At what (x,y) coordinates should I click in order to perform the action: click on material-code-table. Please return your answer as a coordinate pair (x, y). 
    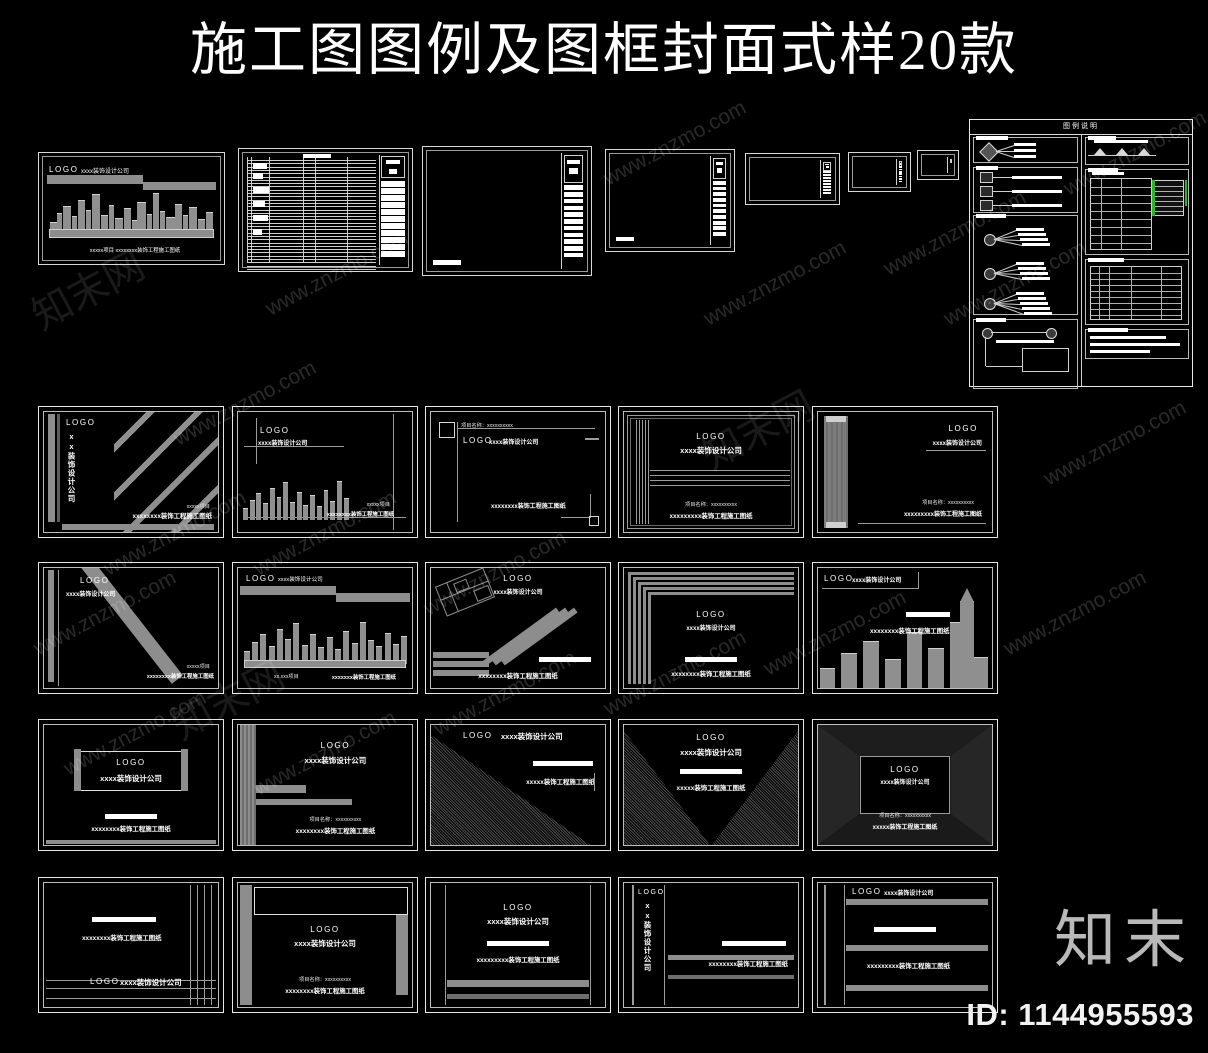
    Looking at the image, I should click on (1168, 198).